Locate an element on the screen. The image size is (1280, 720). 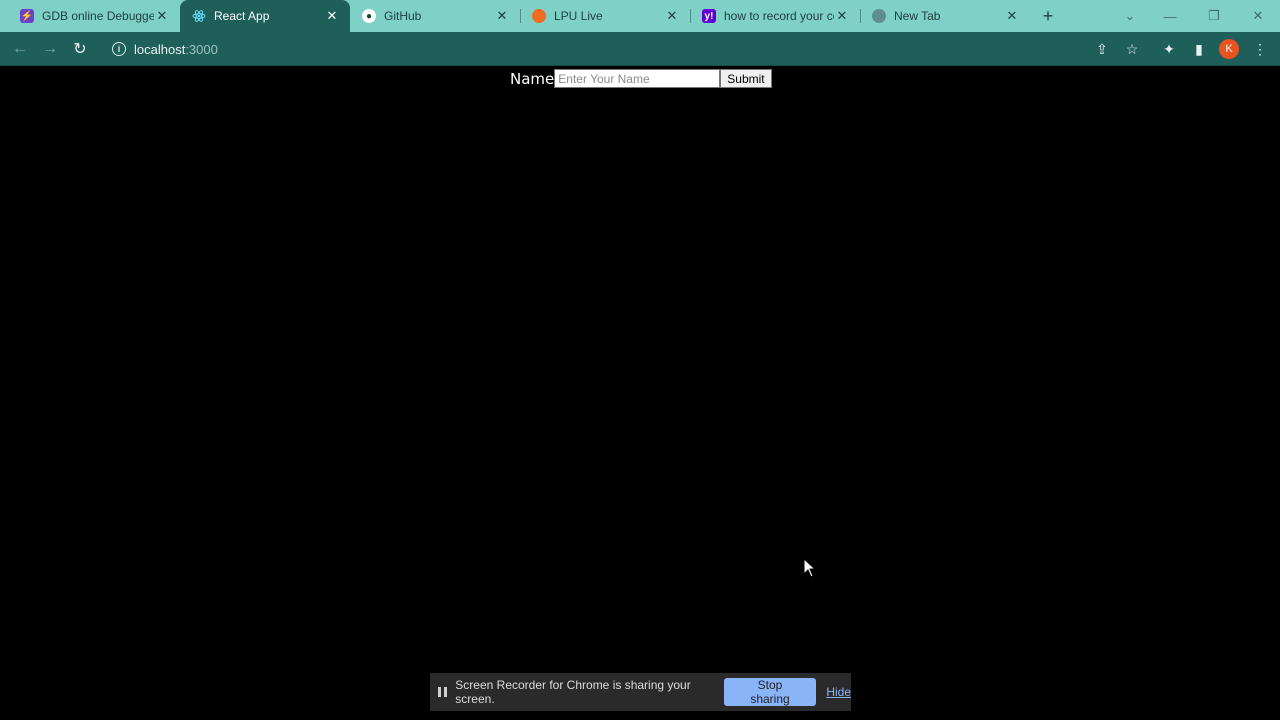
tab-gdb-online-debugger: ⚡ GDB online Debugger ✕ is located at coordinates (94, 16).